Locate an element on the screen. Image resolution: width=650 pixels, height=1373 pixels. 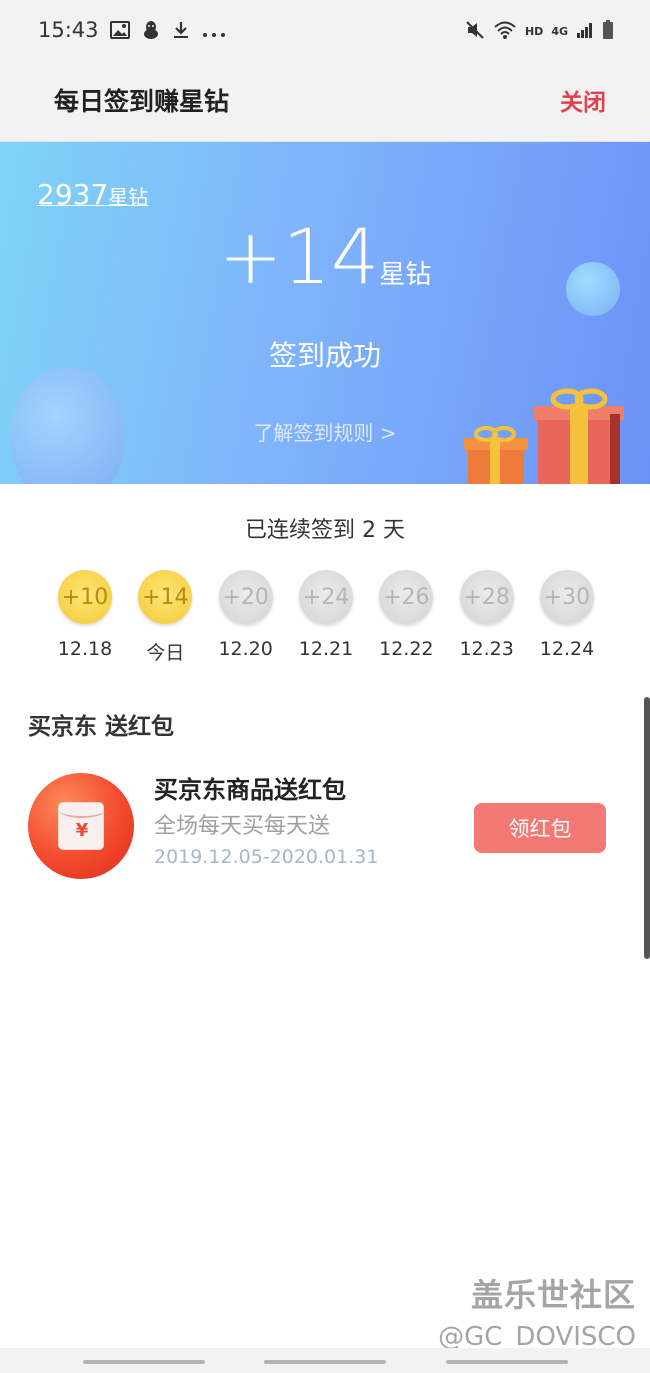
day-label: 12.21 is located at coordinates (326, 649).